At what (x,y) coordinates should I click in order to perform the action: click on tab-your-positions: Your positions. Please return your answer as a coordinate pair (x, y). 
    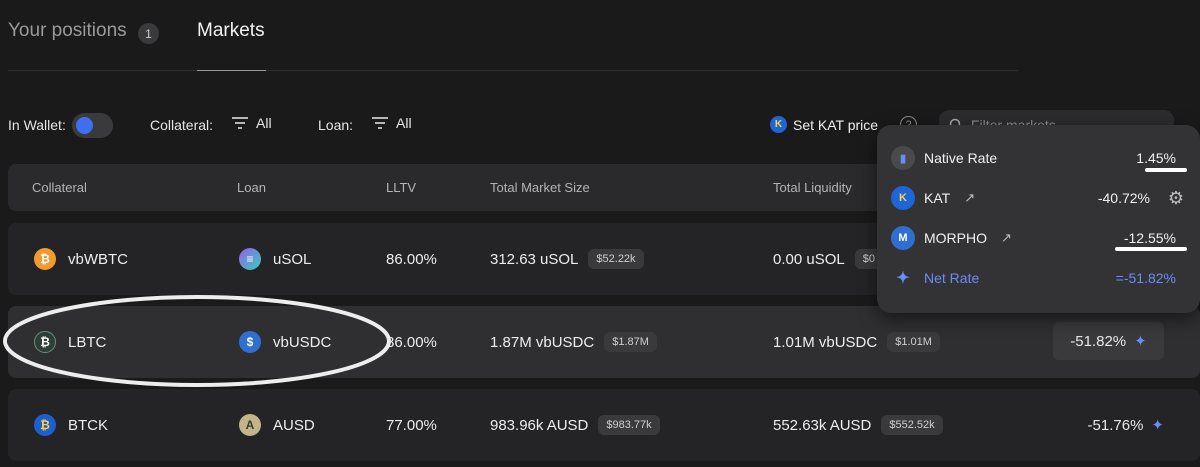
    Looking at the image, I should click on (67, 31).